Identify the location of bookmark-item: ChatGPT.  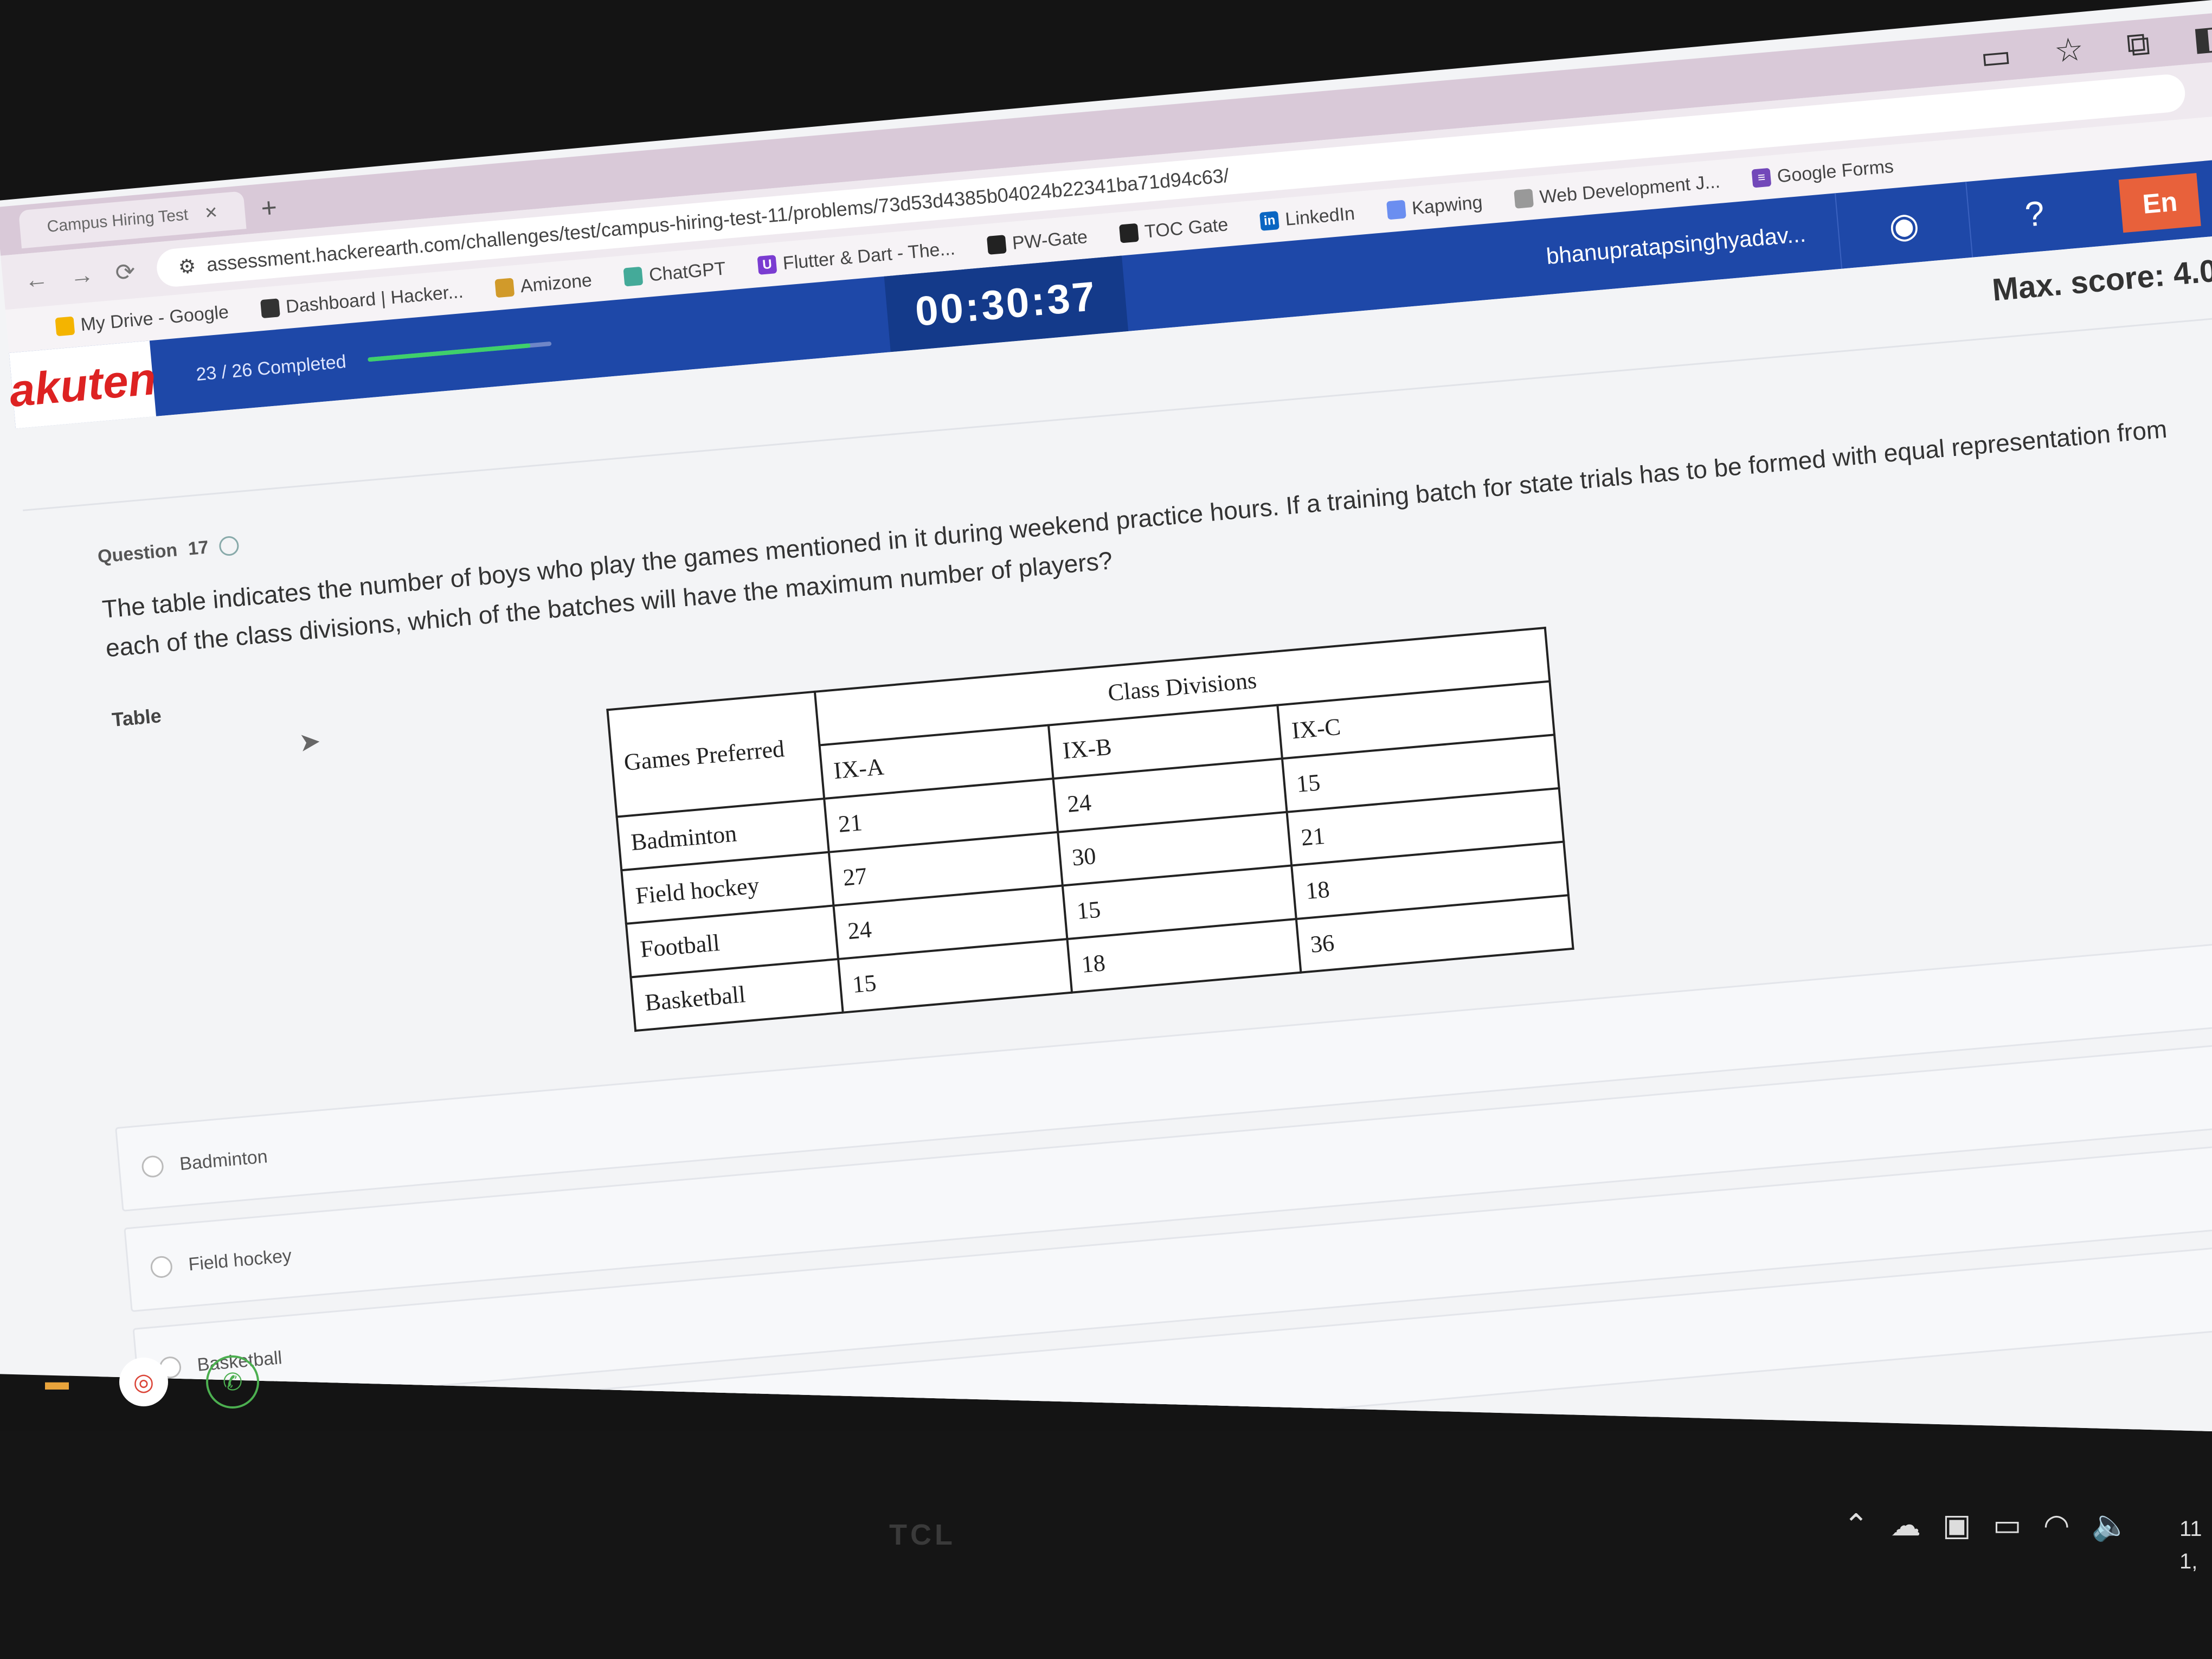
(674, 273).